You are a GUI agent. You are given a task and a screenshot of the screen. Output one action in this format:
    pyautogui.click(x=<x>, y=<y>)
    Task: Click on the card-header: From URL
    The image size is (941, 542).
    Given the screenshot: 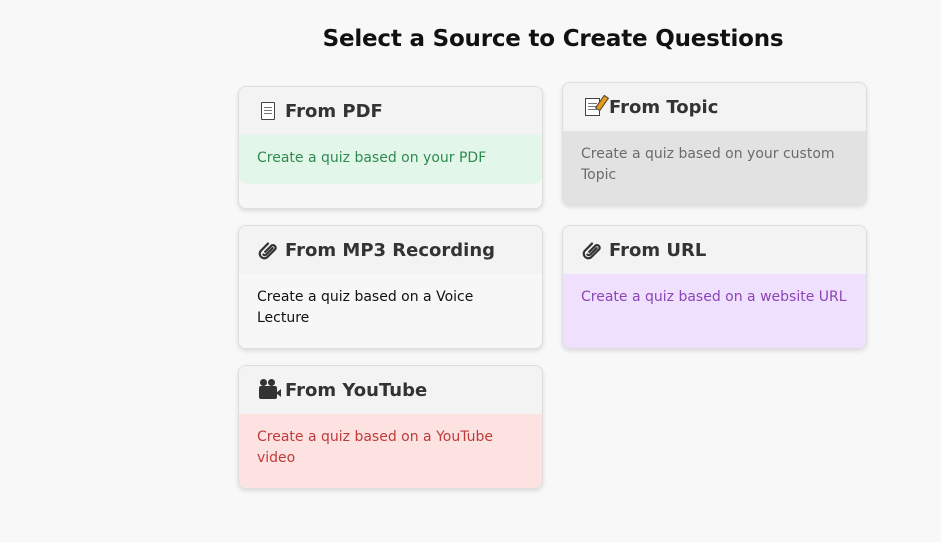 What is the action you would take?
    pyautogui.click(x=714, y=250)
    